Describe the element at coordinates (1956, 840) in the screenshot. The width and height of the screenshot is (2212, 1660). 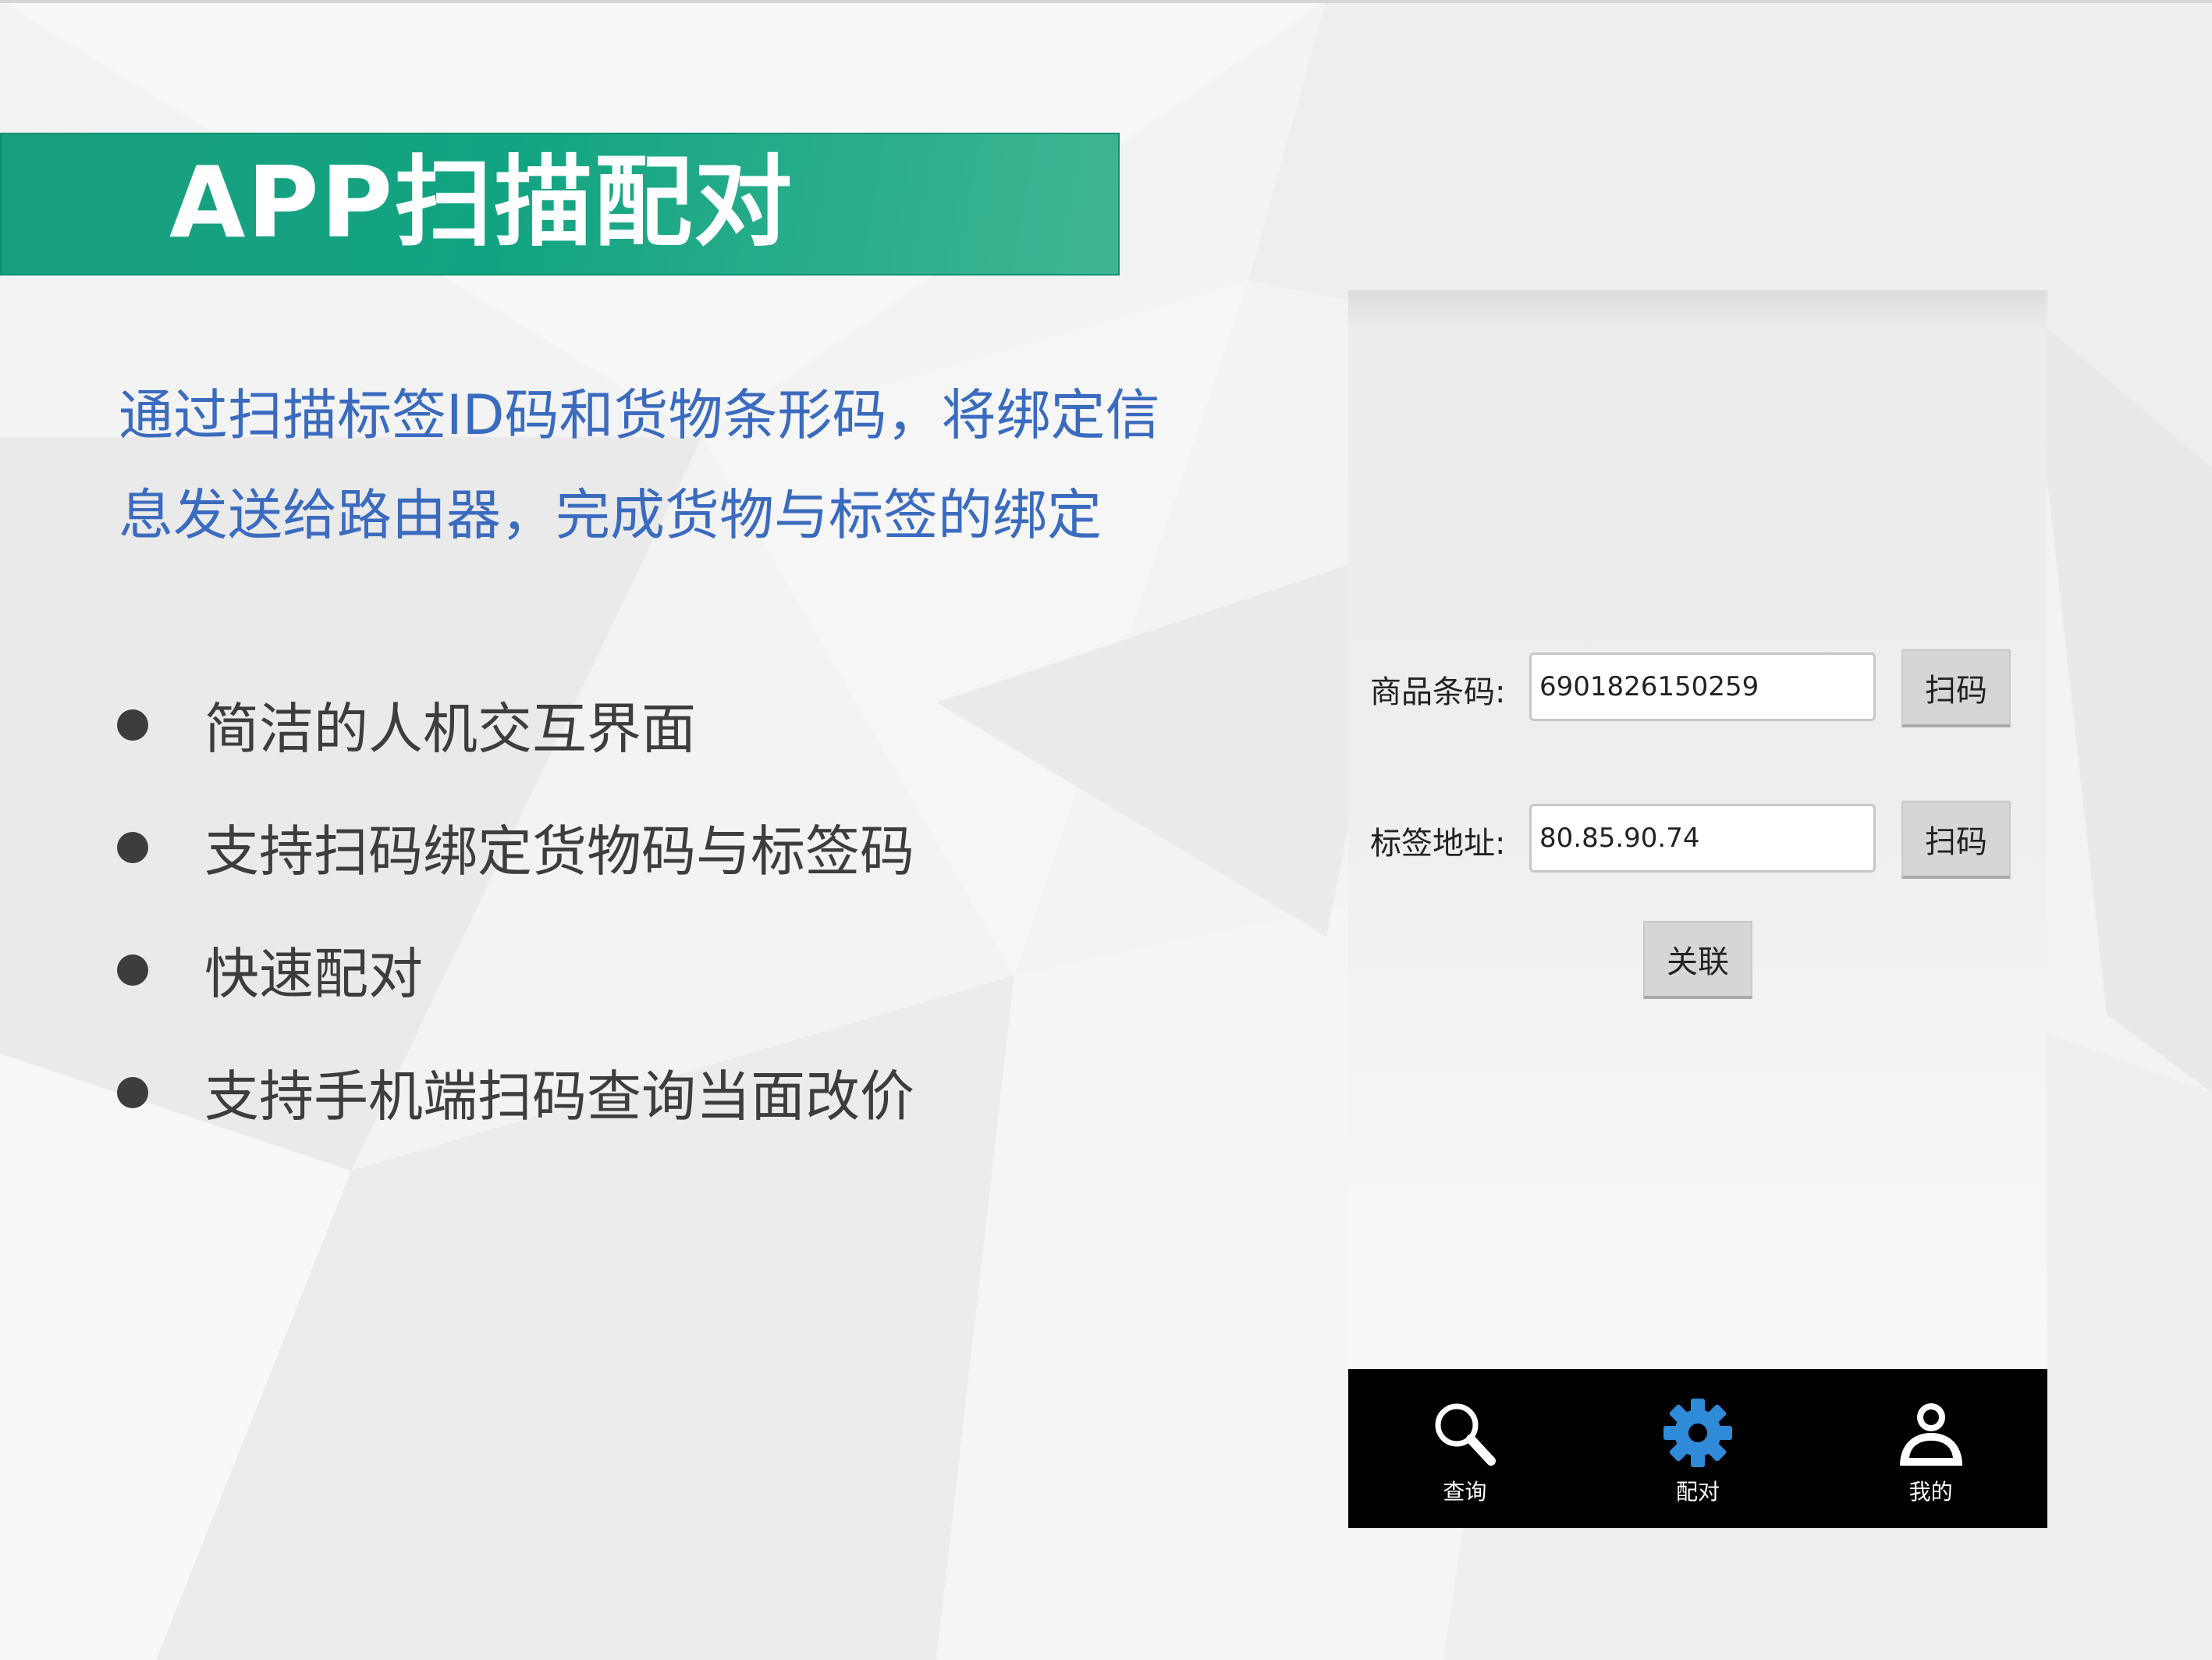
I see `scan-tag-button: 扫码` at that location.